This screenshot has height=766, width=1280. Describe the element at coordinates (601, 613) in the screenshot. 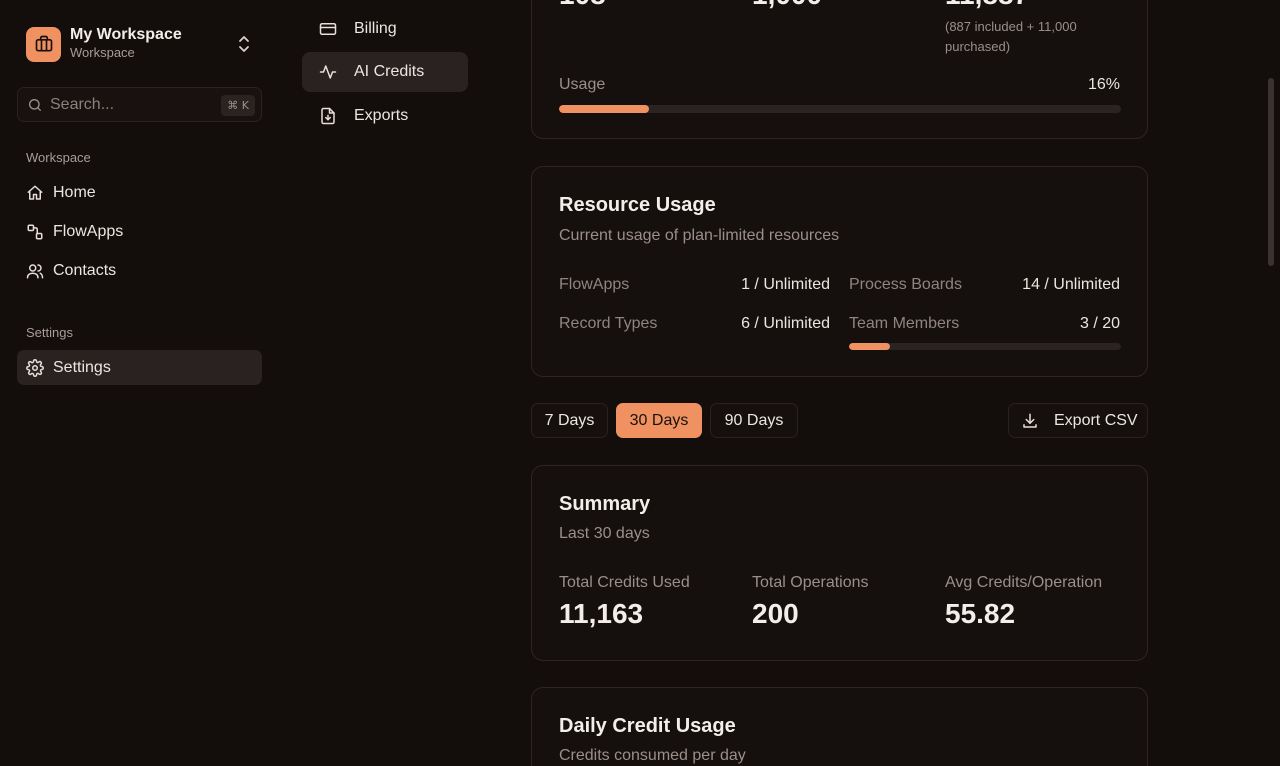

I see `stat-value-total-credits: 11,163` at that location.